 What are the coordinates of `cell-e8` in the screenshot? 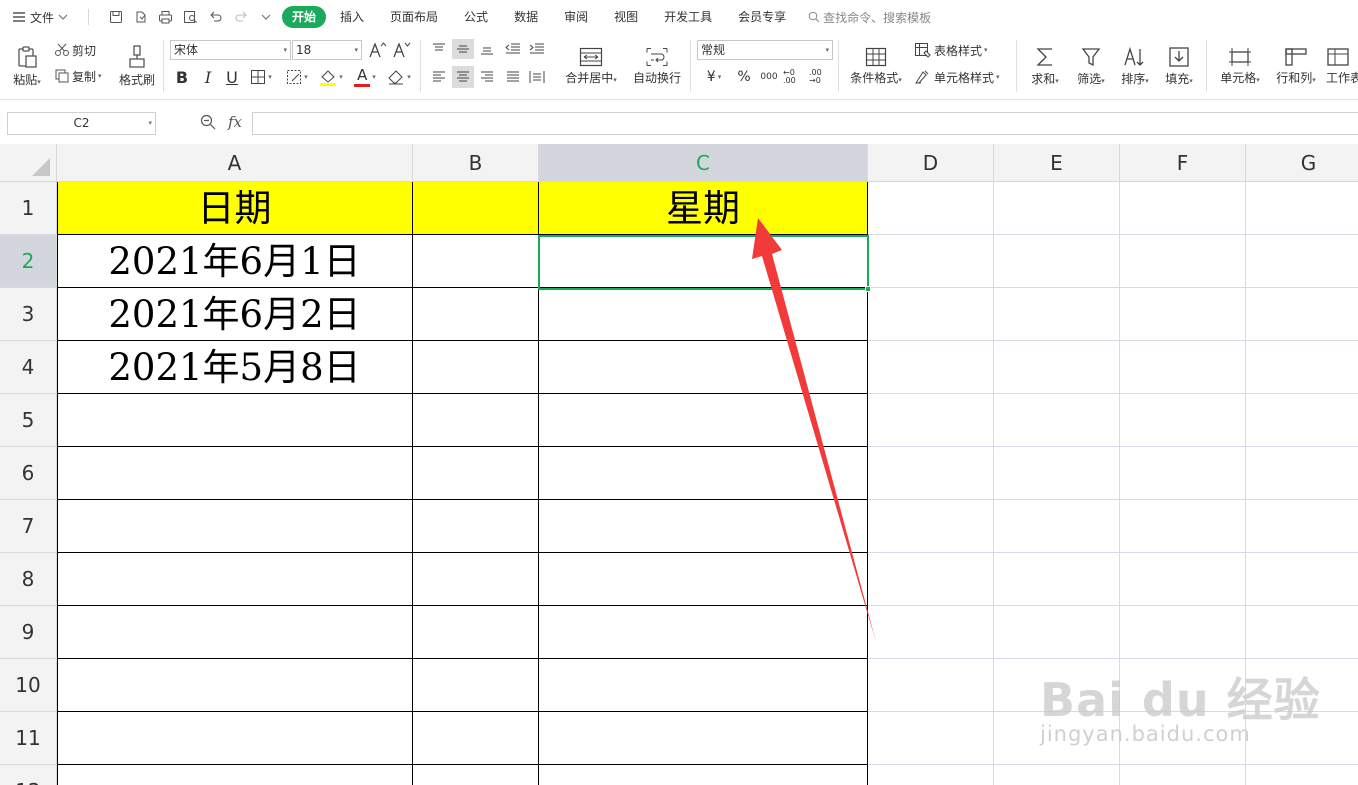 It's located at (1057, 579).